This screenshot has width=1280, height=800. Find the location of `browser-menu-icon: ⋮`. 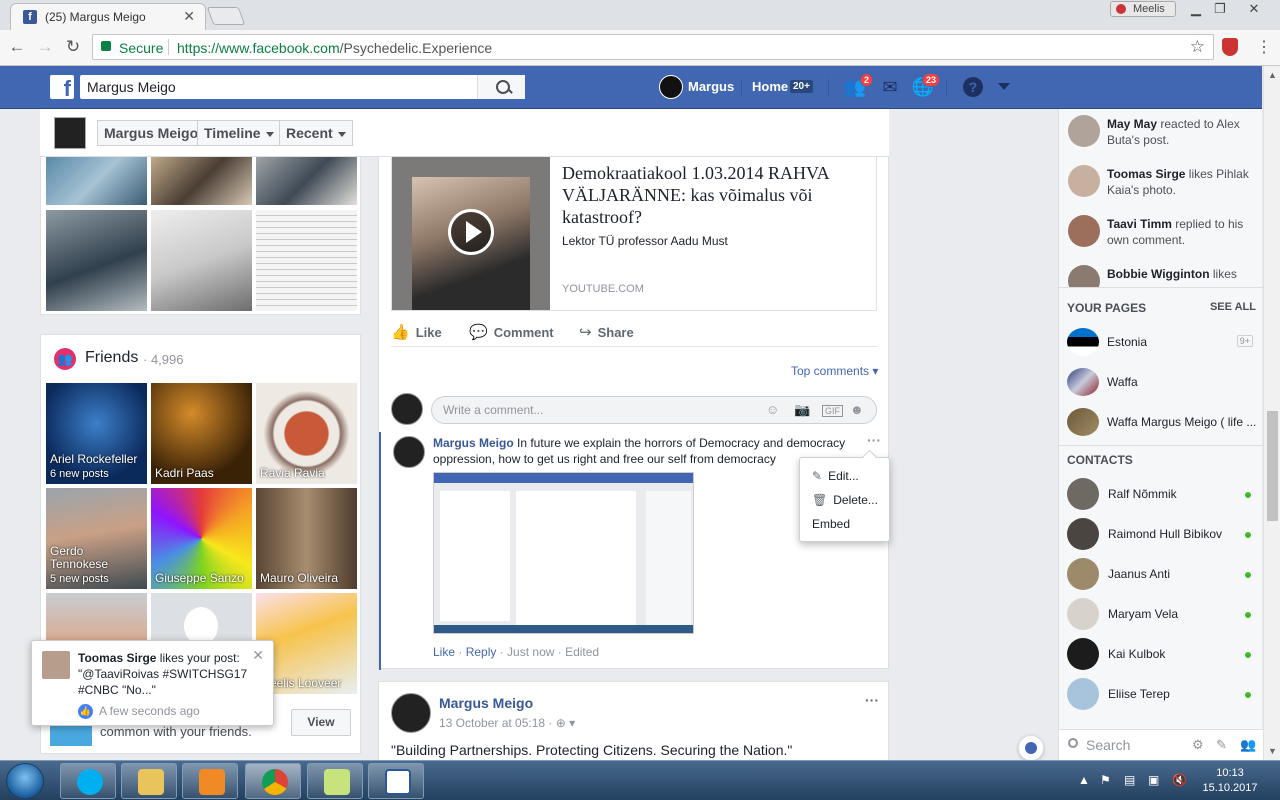

browser-menu-icon: ⋮ is located at coordinates (1264, 47).